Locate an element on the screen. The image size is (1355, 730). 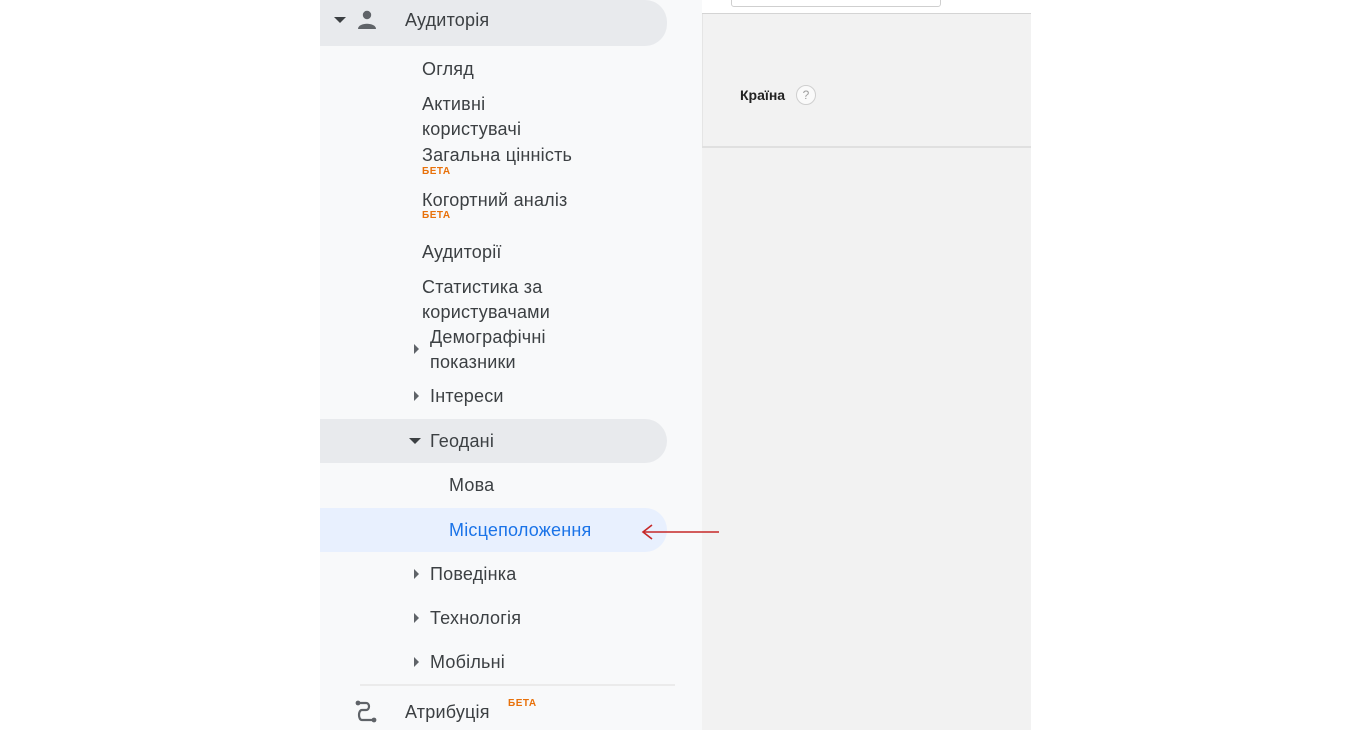
nav-item-technology: Технологія is located at coordinates (511, 620).